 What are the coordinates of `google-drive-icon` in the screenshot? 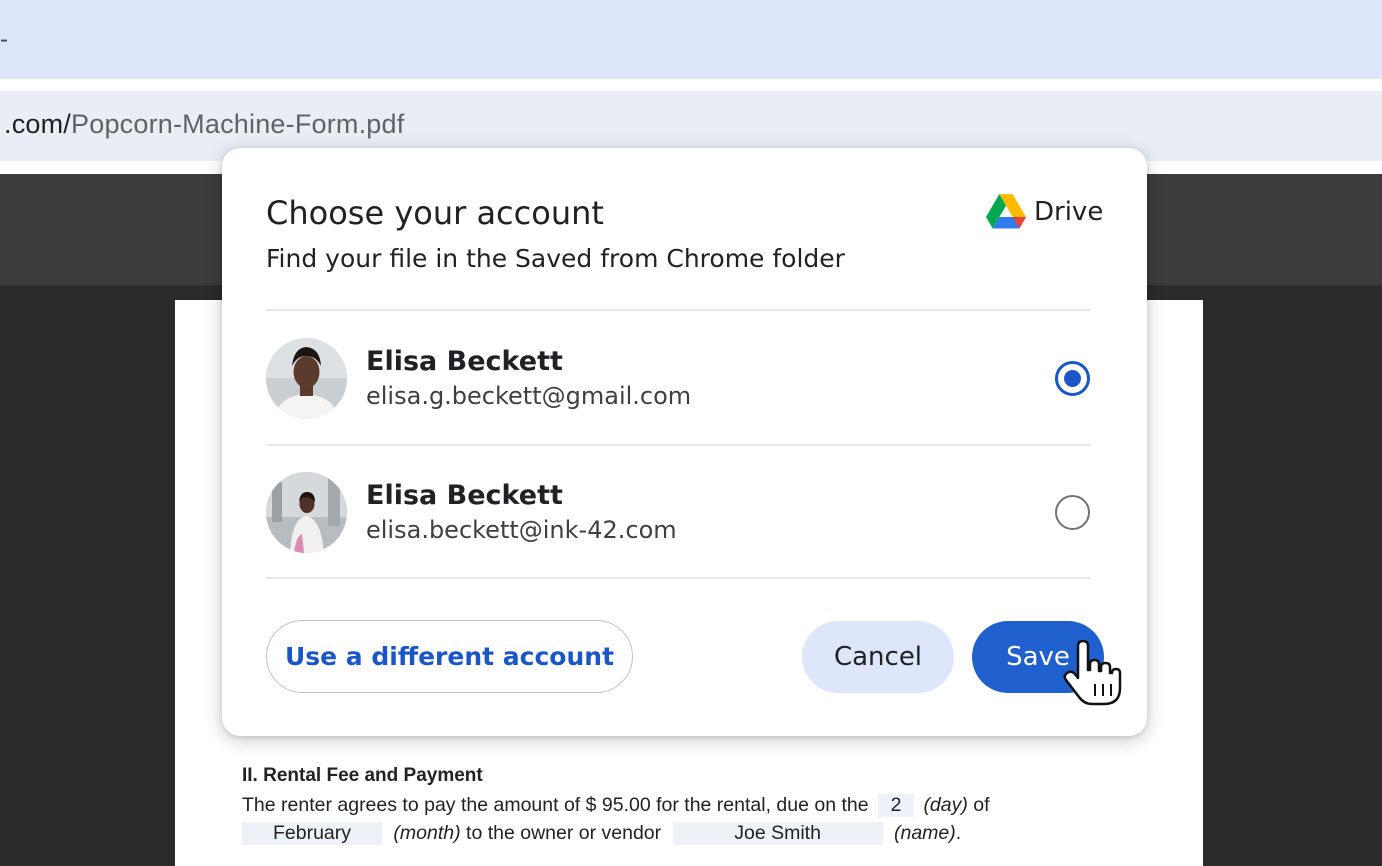 It's located at (1006, 211).